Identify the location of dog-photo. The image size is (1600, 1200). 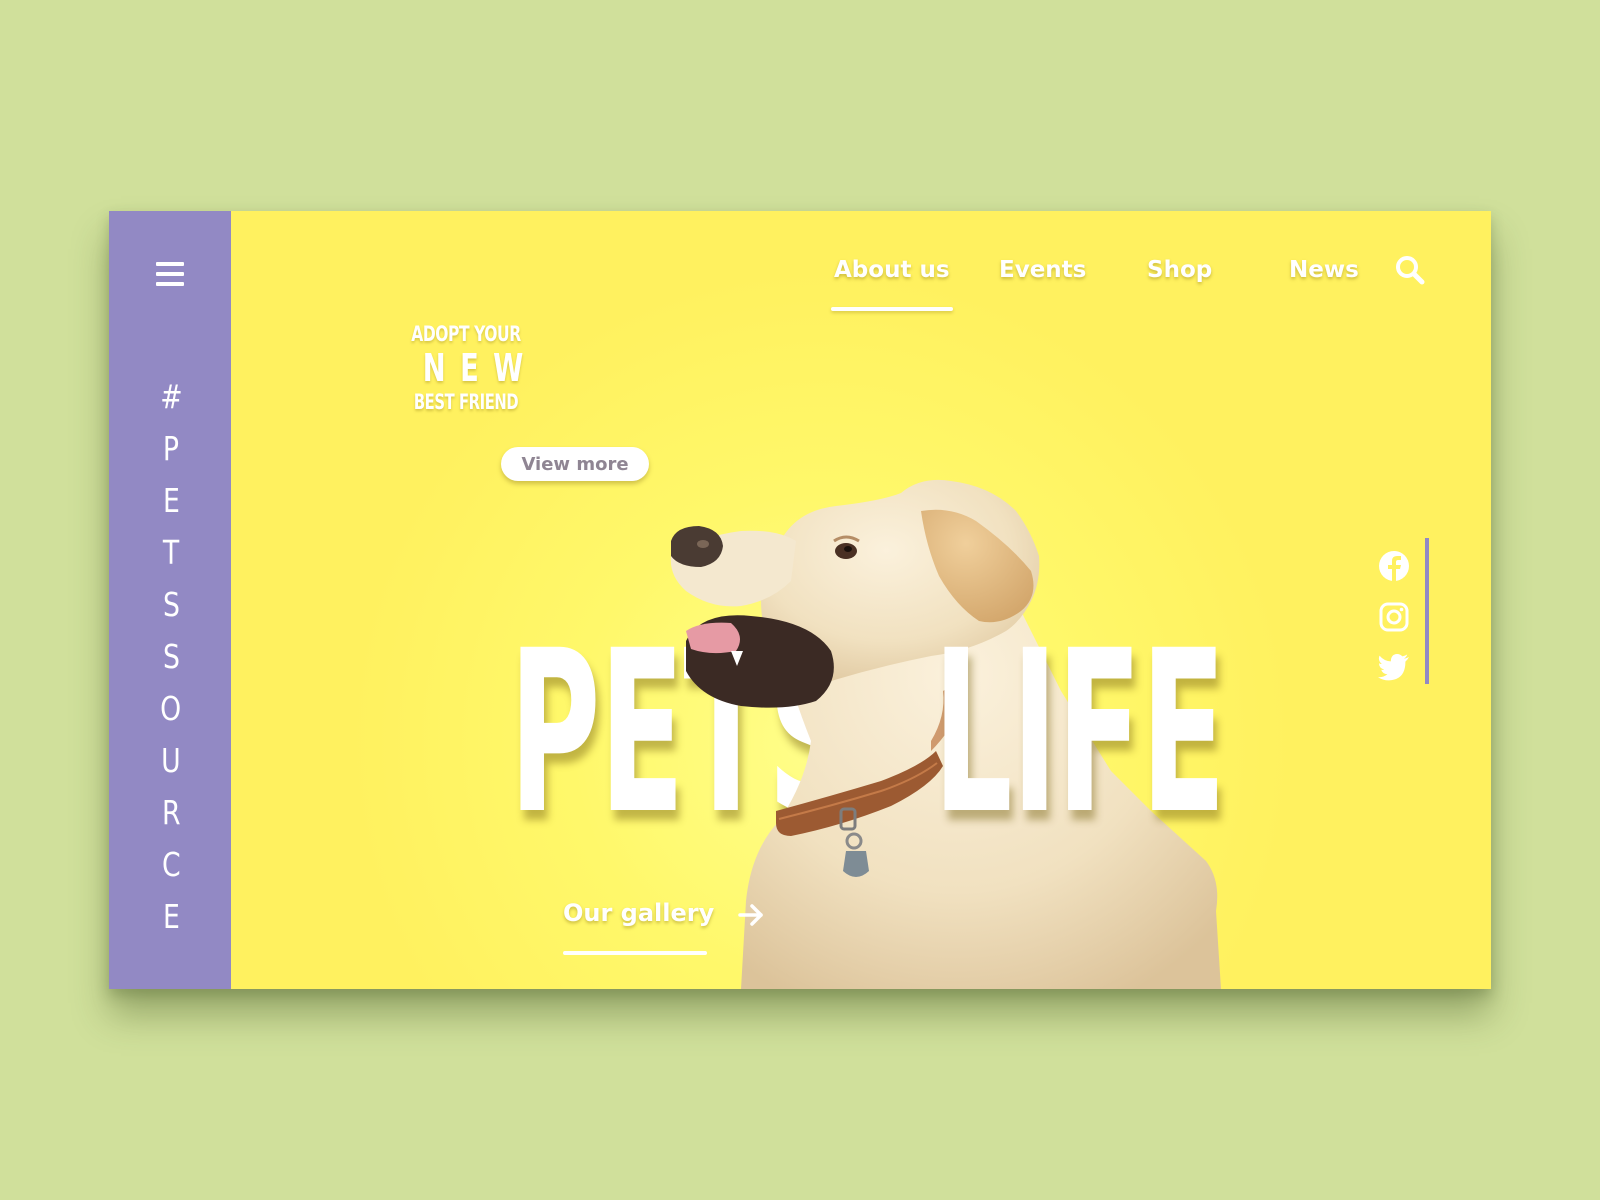
(945, 734).